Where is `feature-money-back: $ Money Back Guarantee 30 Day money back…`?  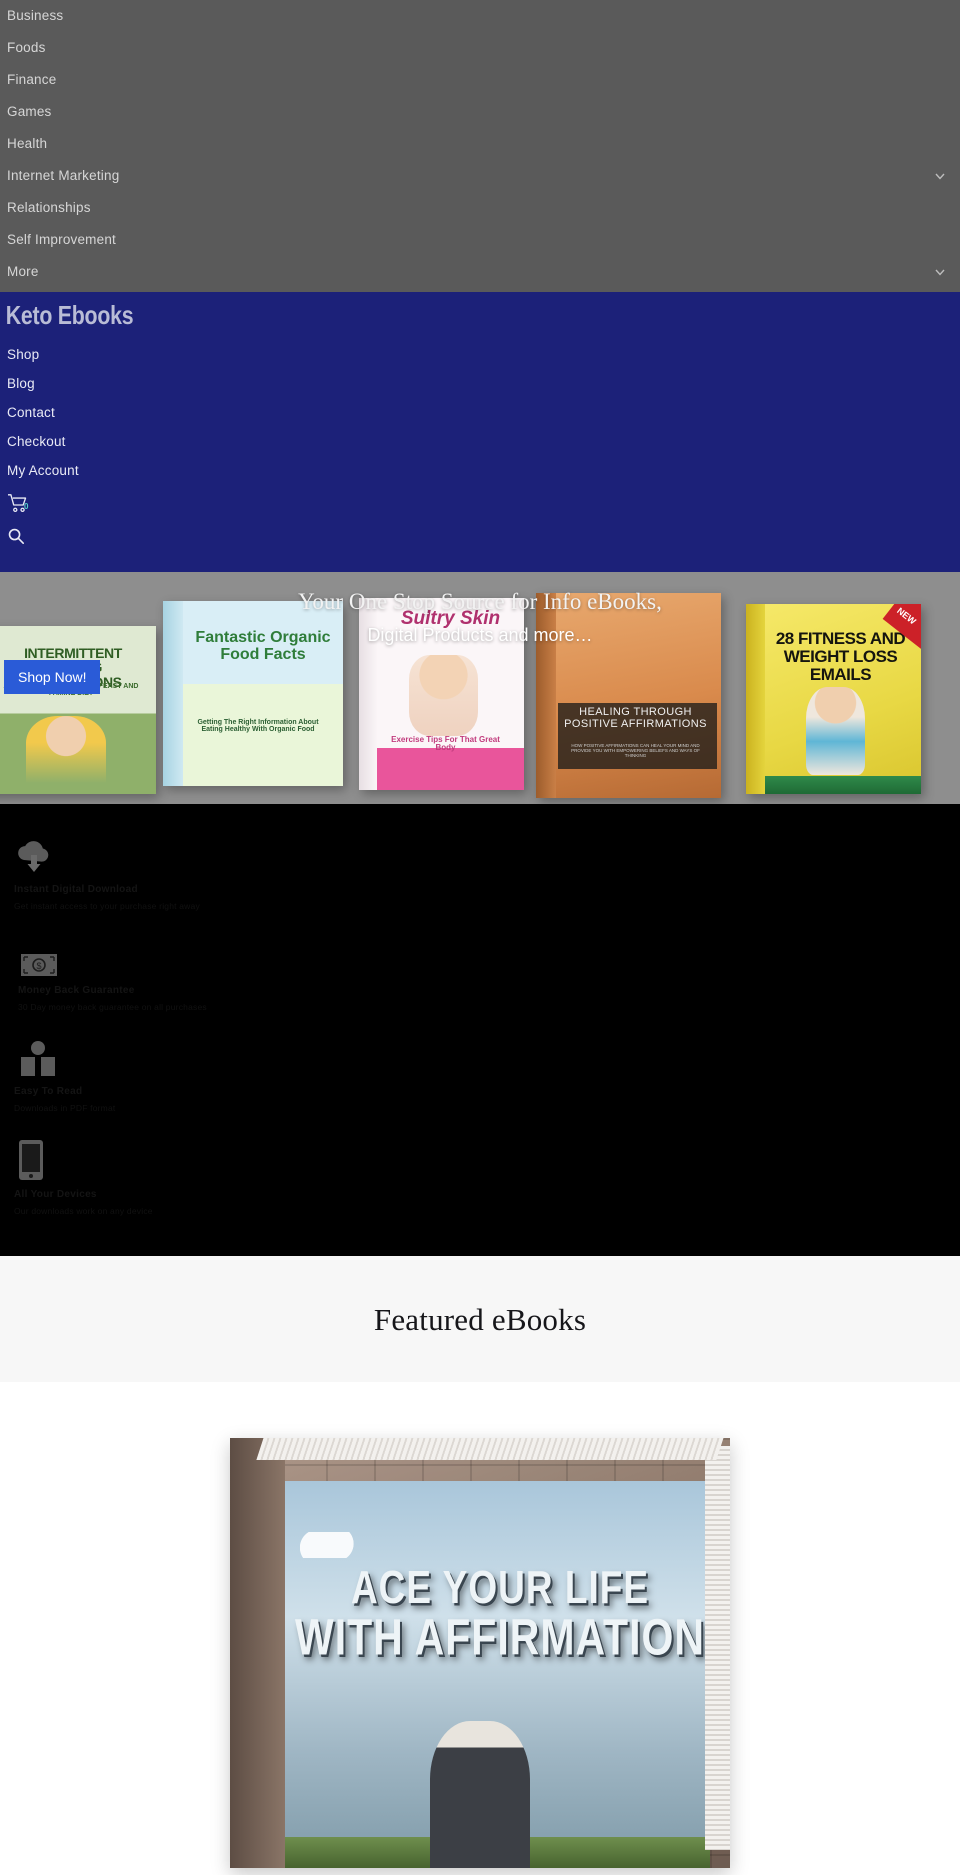 feature-money-back: $ Money Back Guarantee 30 Day money back… is located at coordinates (480, 971).